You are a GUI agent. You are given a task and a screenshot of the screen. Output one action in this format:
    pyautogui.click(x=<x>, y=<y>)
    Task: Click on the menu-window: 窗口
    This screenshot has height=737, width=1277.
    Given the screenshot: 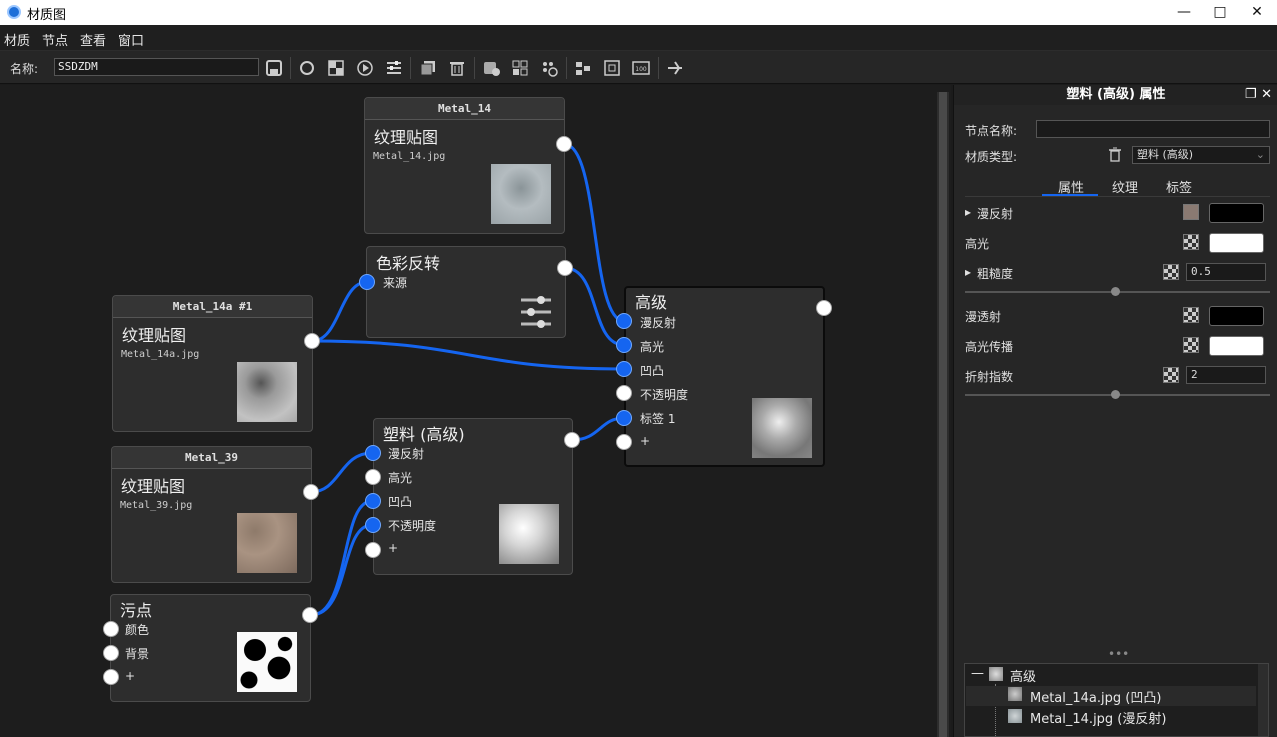 What is the action you would take?
    pyautogui.click(x=131, y=39)
    